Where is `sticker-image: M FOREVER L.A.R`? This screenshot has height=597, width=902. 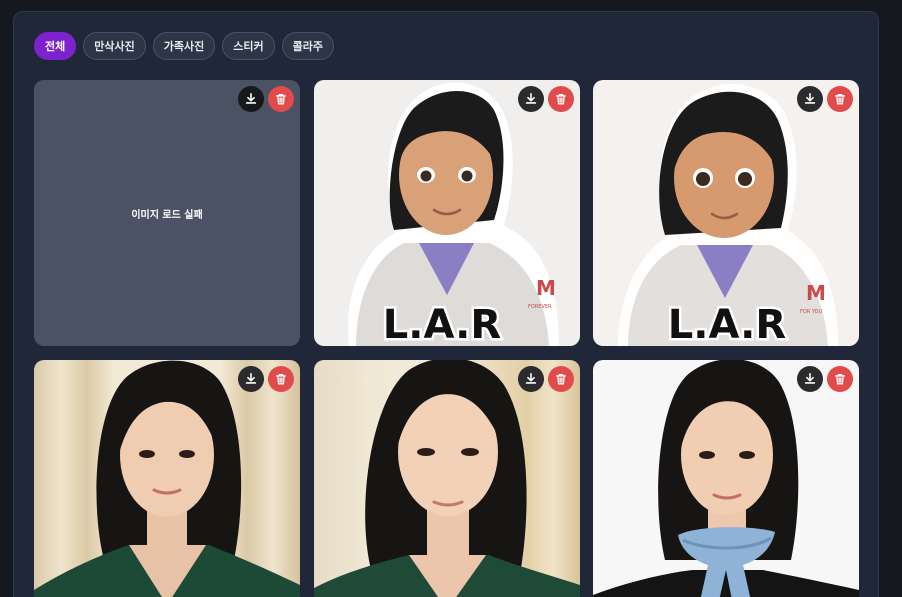 sticker-image: M FOREVER L.A.R is located at coordinates (447, 213).